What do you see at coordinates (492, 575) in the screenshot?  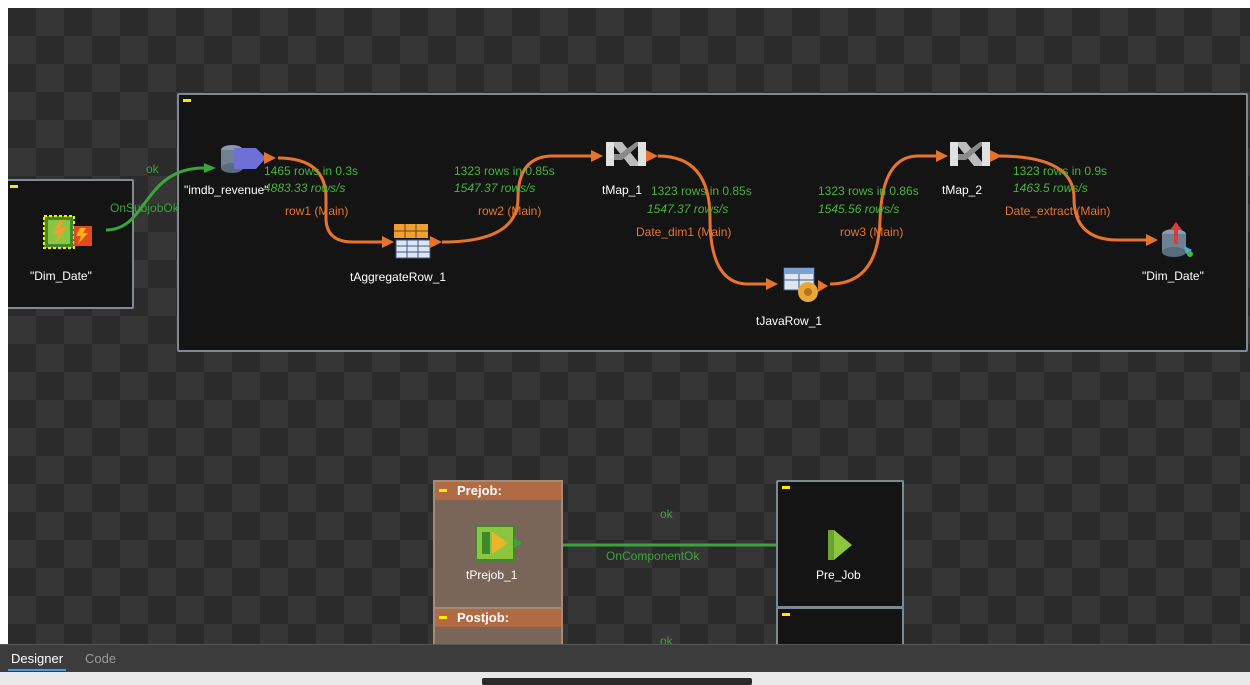 I see `component-label-prejob: tPrejob_1` at bounding box center [492, 575].